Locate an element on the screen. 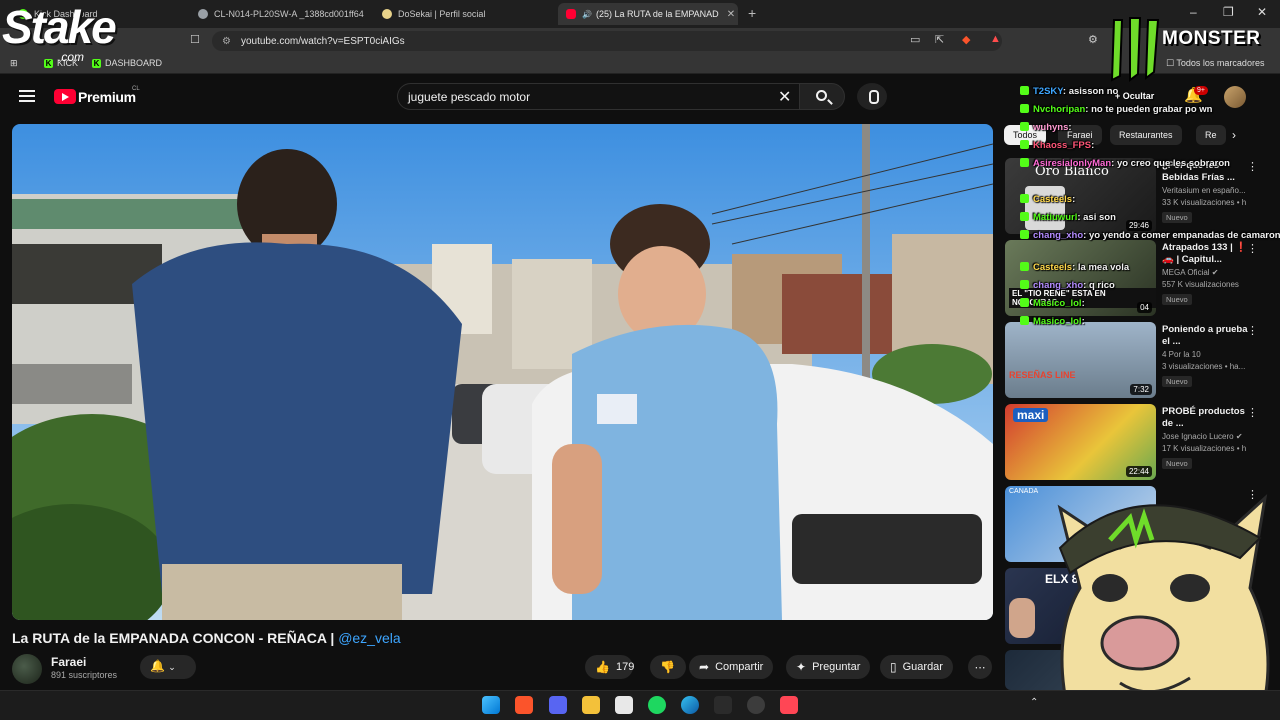 The width and height of the screenshot is (1280, 720). close-window-button: ✕ is located at coordinates (1262, 12).